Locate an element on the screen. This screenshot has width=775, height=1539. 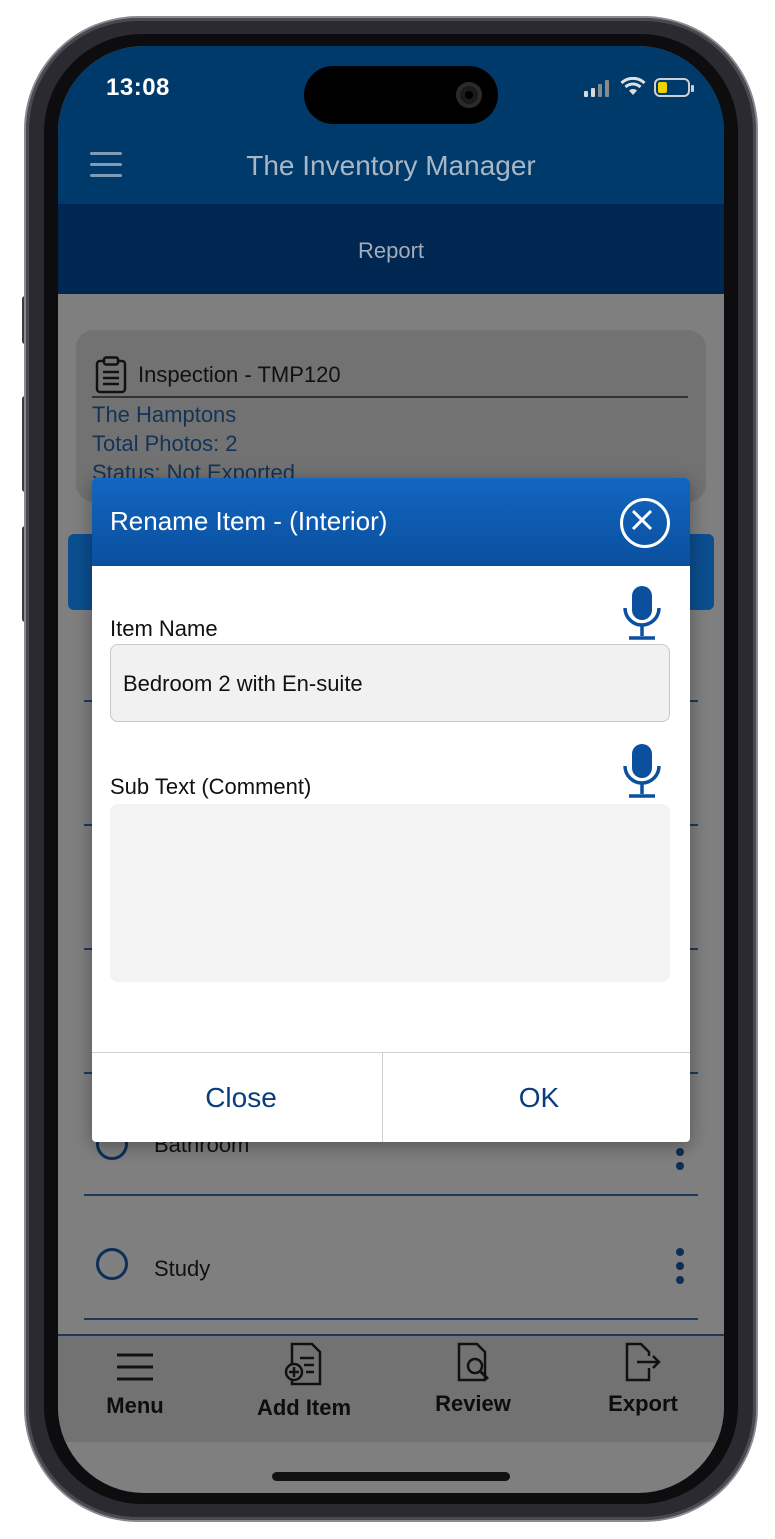
inspection-title: Inspection - TMP120 is located at coordinates (239, 374).